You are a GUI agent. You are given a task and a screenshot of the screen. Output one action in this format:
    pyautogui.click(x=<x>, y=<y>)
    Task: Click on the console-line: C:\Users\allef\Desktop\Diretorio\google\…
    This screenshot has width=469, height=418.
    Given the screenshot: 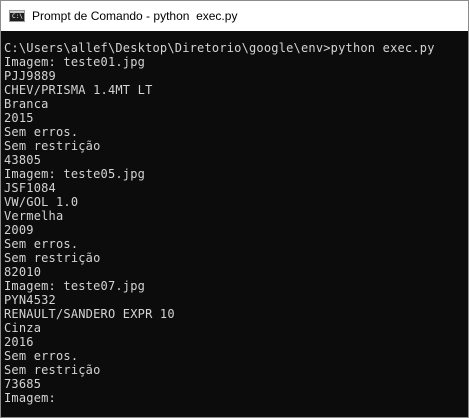 What is the action you would take?
    pyautogui.click(x=219, y=48)
    